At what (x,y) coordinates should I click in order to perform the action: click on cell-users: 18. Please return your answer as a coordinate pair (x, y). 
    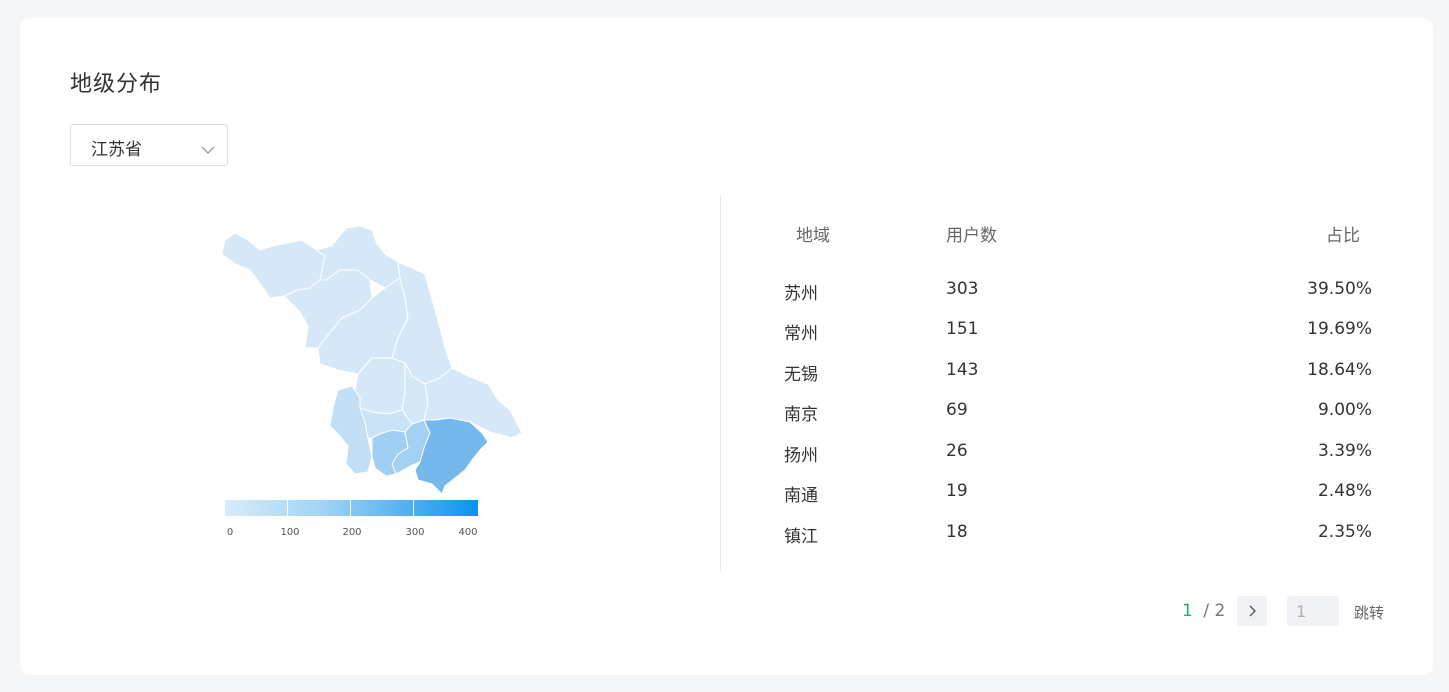
    Looking at the image, I should click on (957, 532).